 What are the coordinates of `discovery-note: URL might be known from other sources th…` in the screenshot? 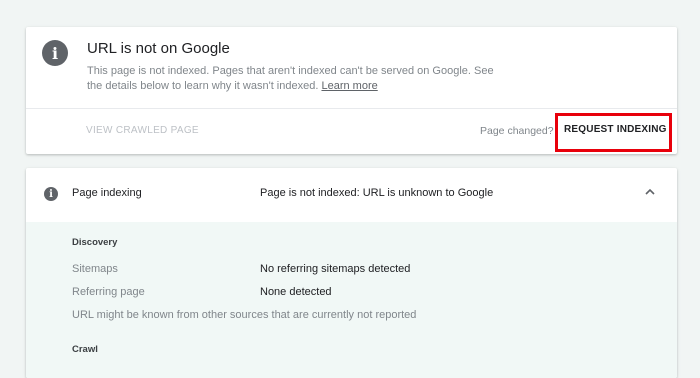 It's located at (244, 315).